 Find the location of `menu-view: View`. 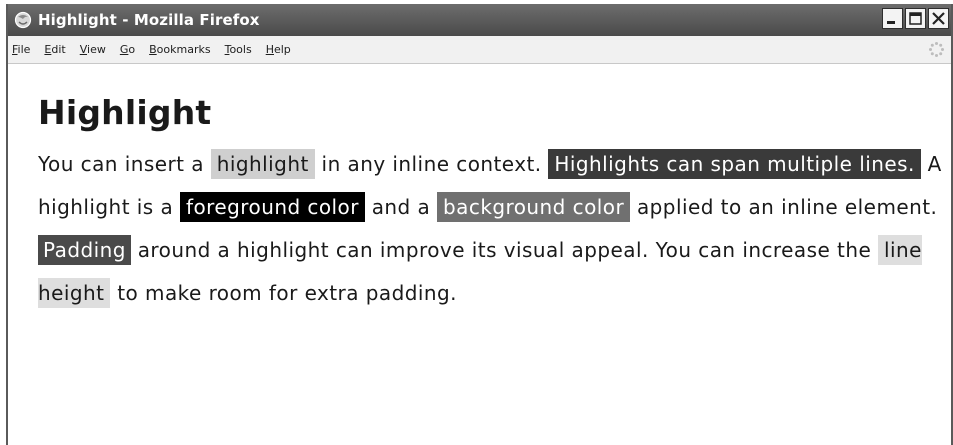

menu-view: View is located at coordinates (93, 49).